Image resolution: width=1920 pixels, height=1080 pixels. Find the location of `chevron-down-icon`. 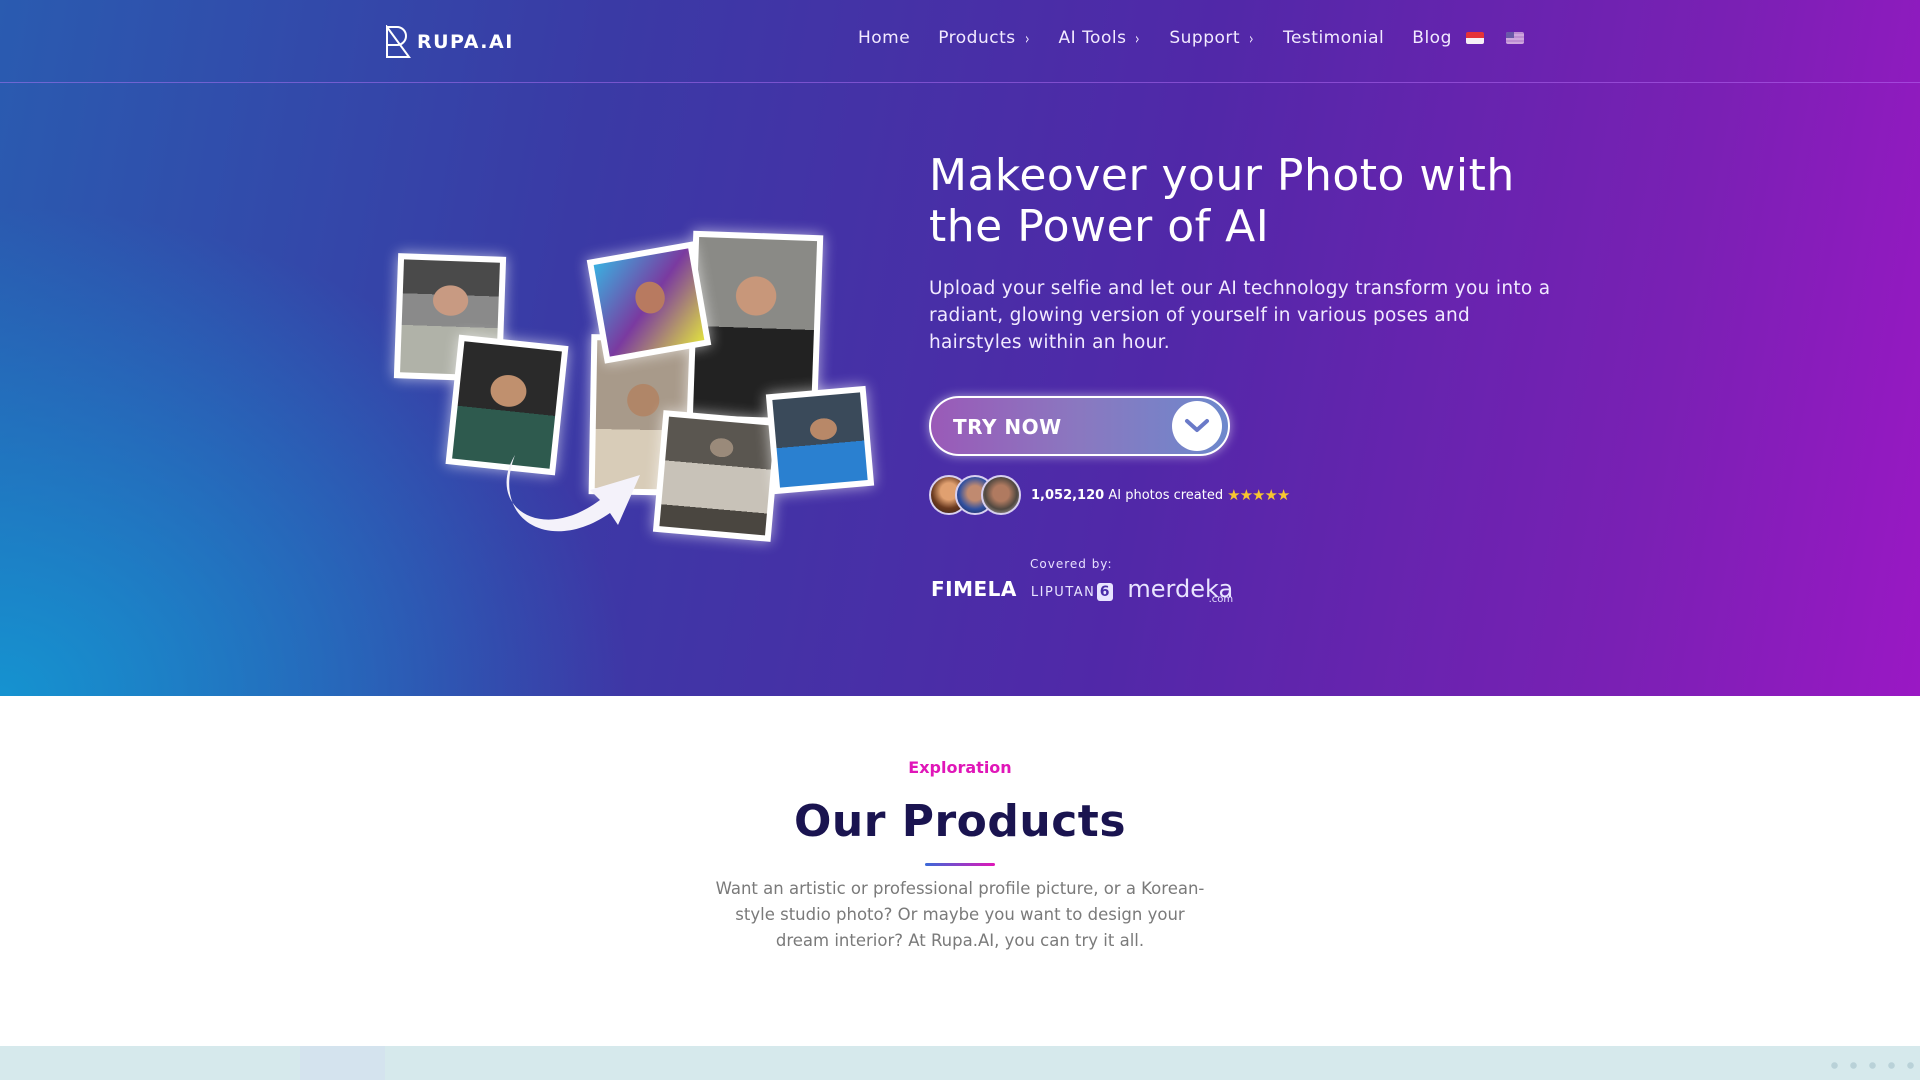

chevron-down-icon is located at coordinates (1197, 426).